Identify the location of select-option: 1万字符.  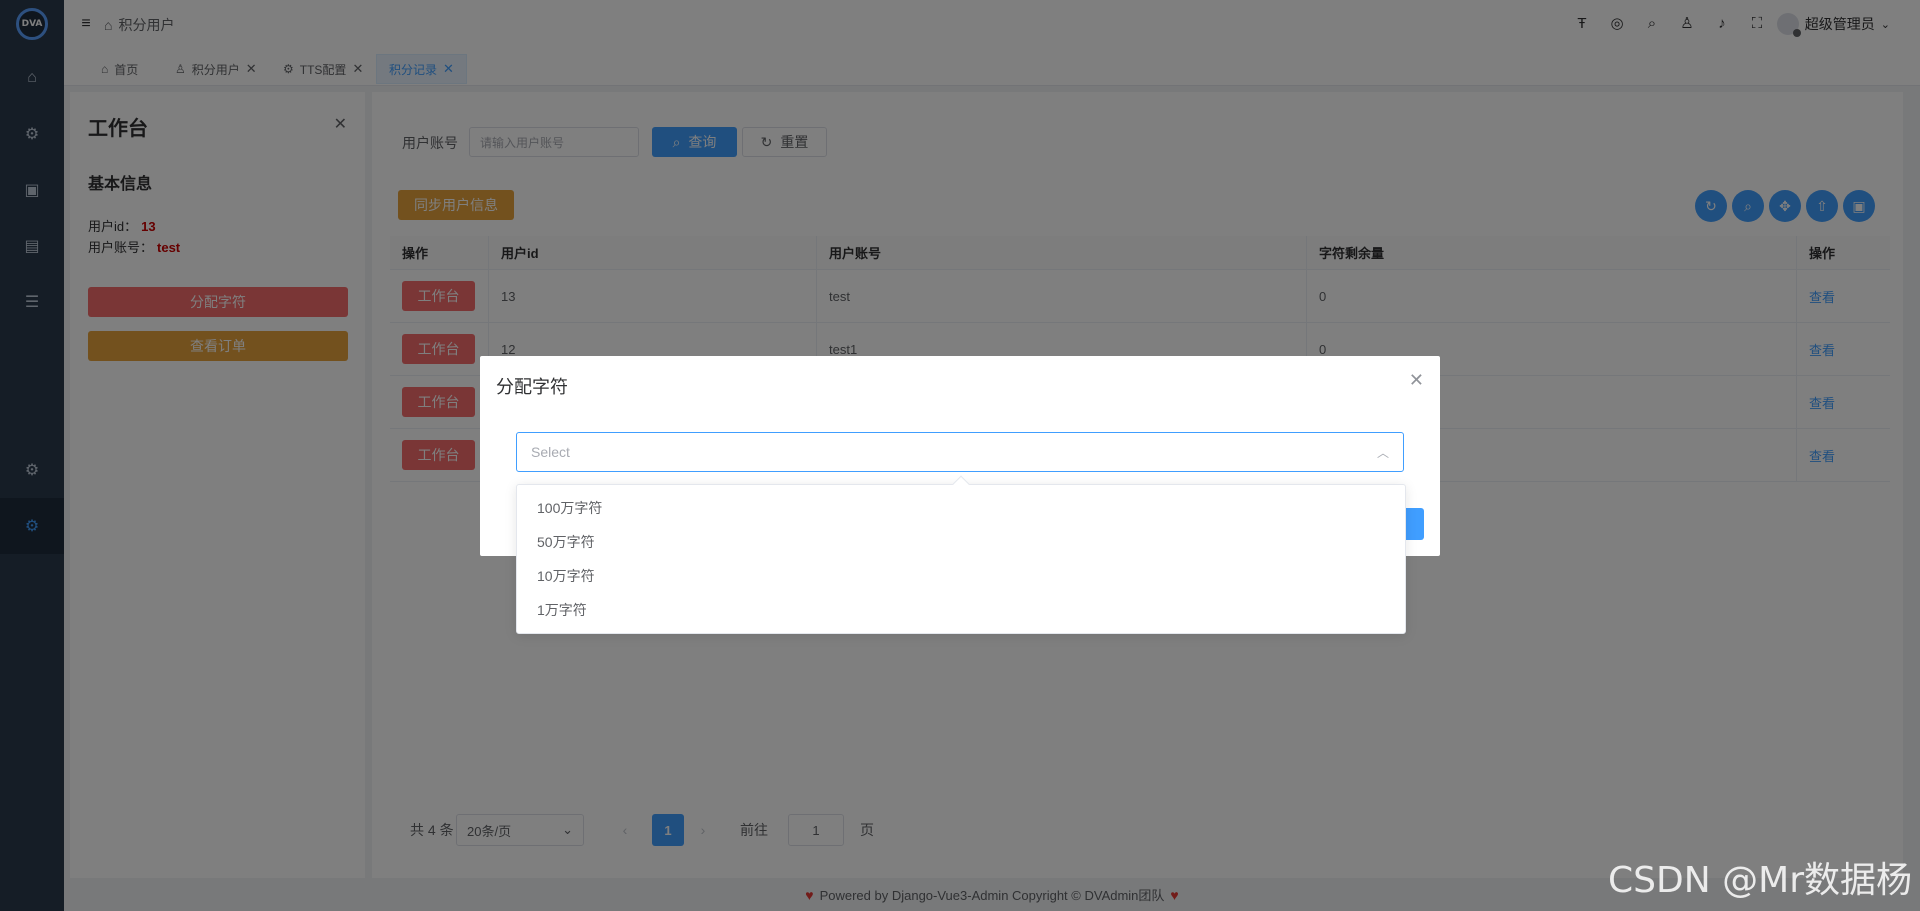
(961, 610).